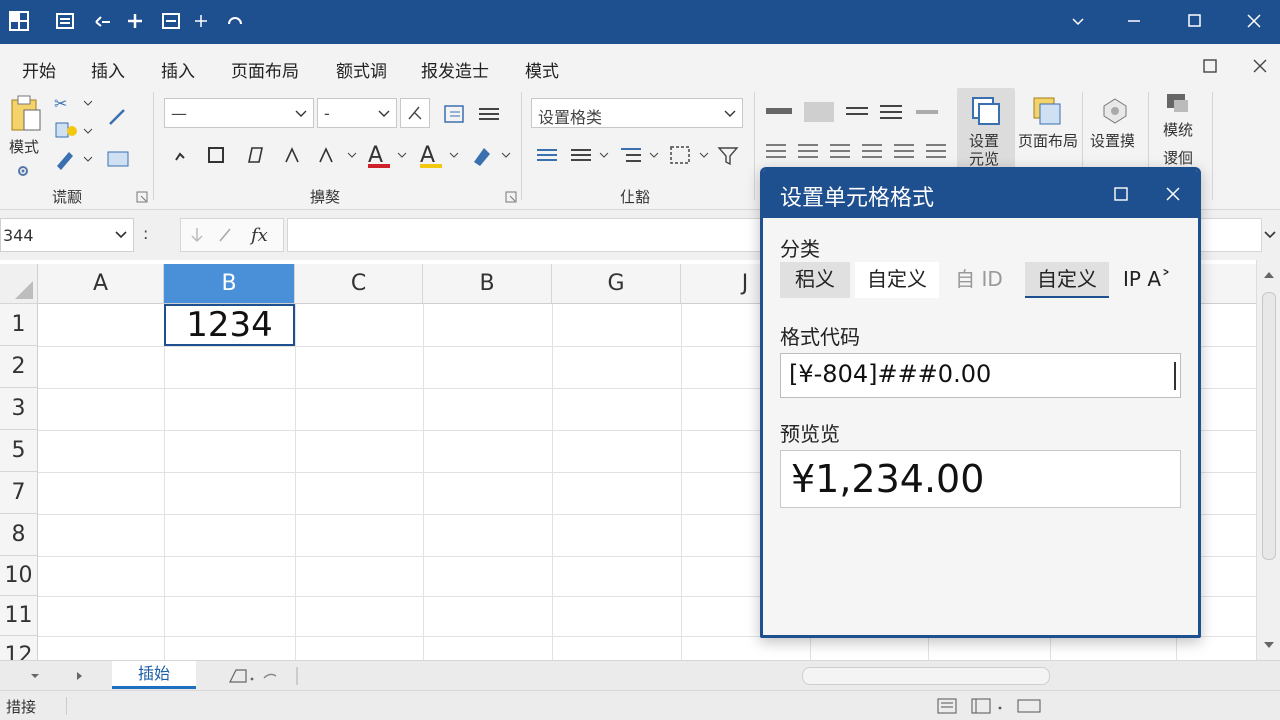 The image size is (1280, 720). What do you see at coordinates (1112, 141) in the screenshot?
I see `permission-button: 设置摸` at bounding box center [1112, 141].